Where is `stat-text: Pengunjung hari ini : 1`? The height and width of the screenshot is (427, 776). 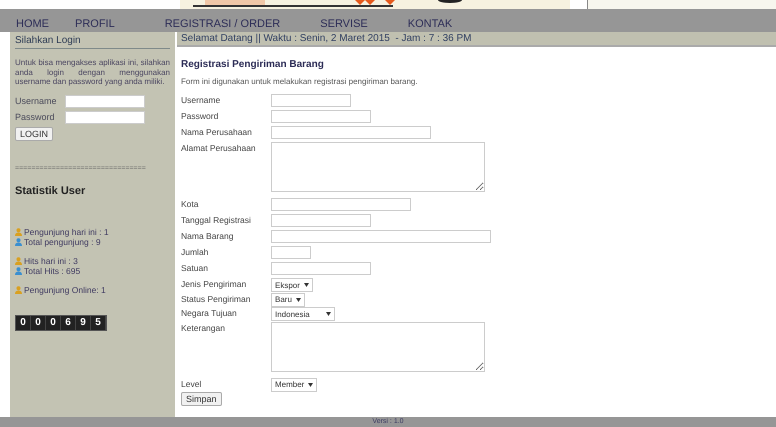 stat-text: Pengunjung hari ini : 1 is located at coordinates (66, 231).